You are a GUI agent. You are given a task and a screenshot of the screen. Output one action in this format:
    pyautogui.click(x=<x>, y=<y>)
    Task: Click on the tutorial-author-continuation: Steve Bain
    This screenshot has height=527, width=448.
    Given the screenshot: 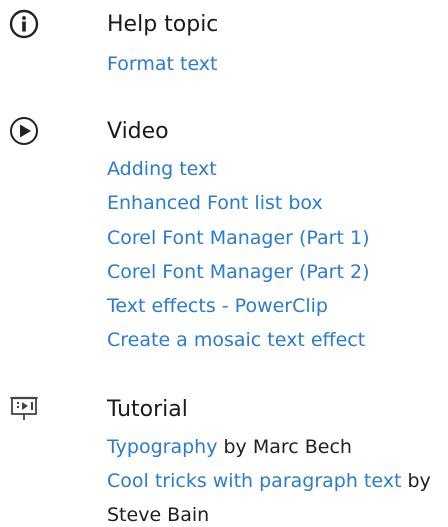 What is the action you would take?
    pyautogui.click(x=158, y=515)
    